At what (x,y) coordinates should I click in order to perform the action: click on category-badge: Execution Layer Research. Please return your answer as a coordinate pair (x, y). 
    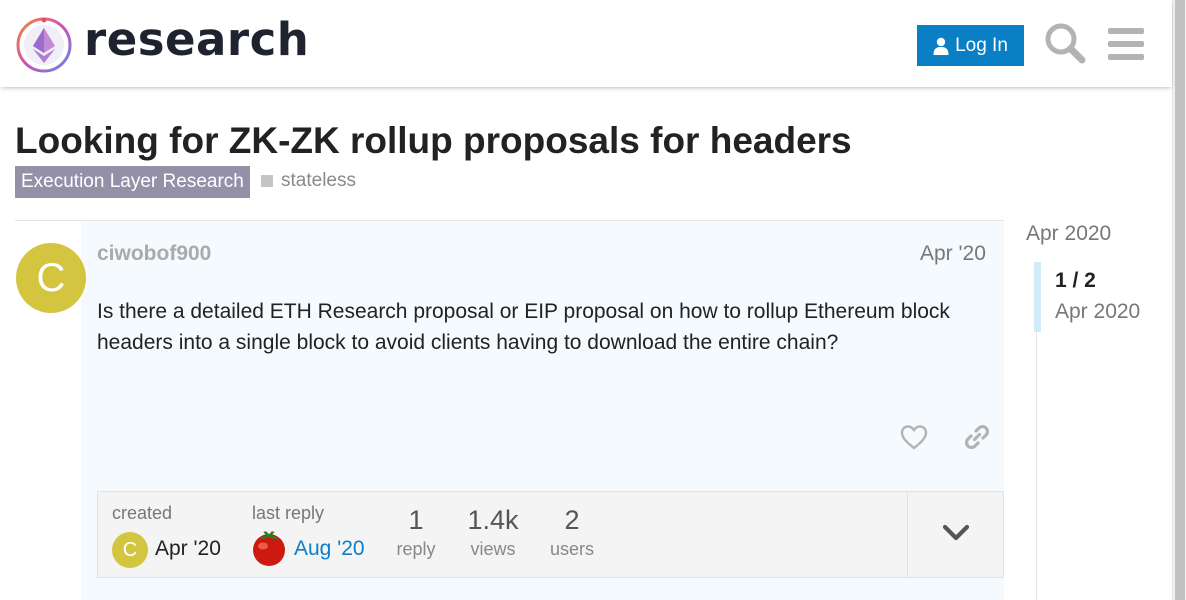
    Looking at the image, I should click on (132, 182).